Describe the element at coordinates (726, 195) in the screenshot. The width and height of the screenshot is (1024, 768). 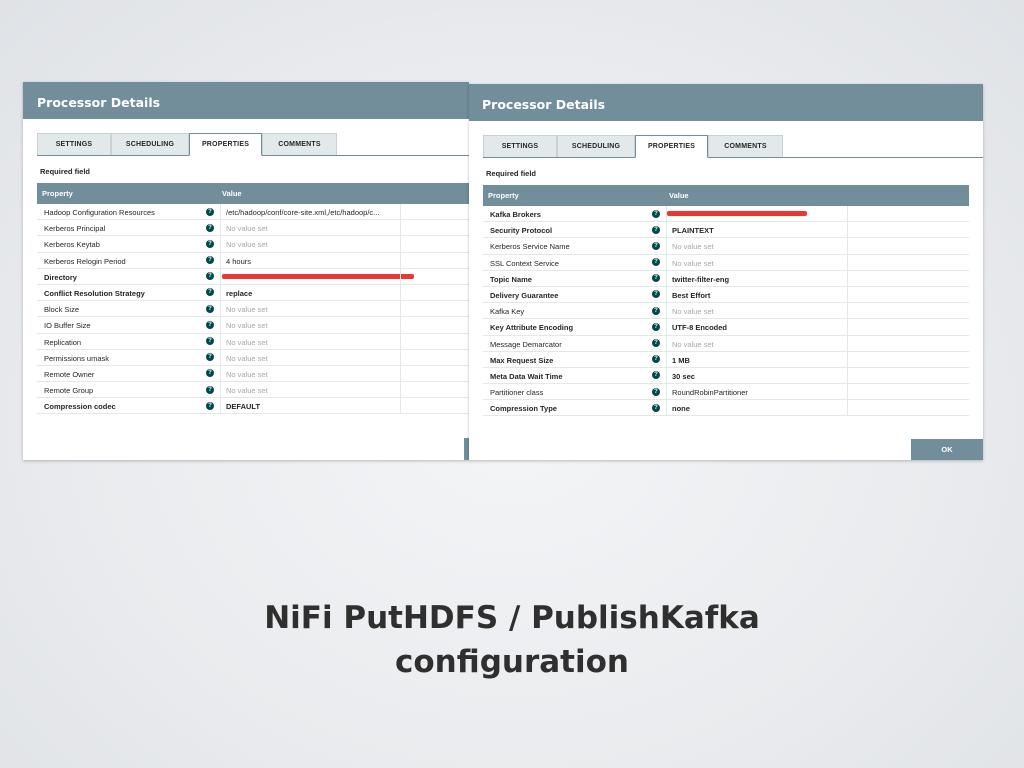
I see `table-header: Property Value` at that location.